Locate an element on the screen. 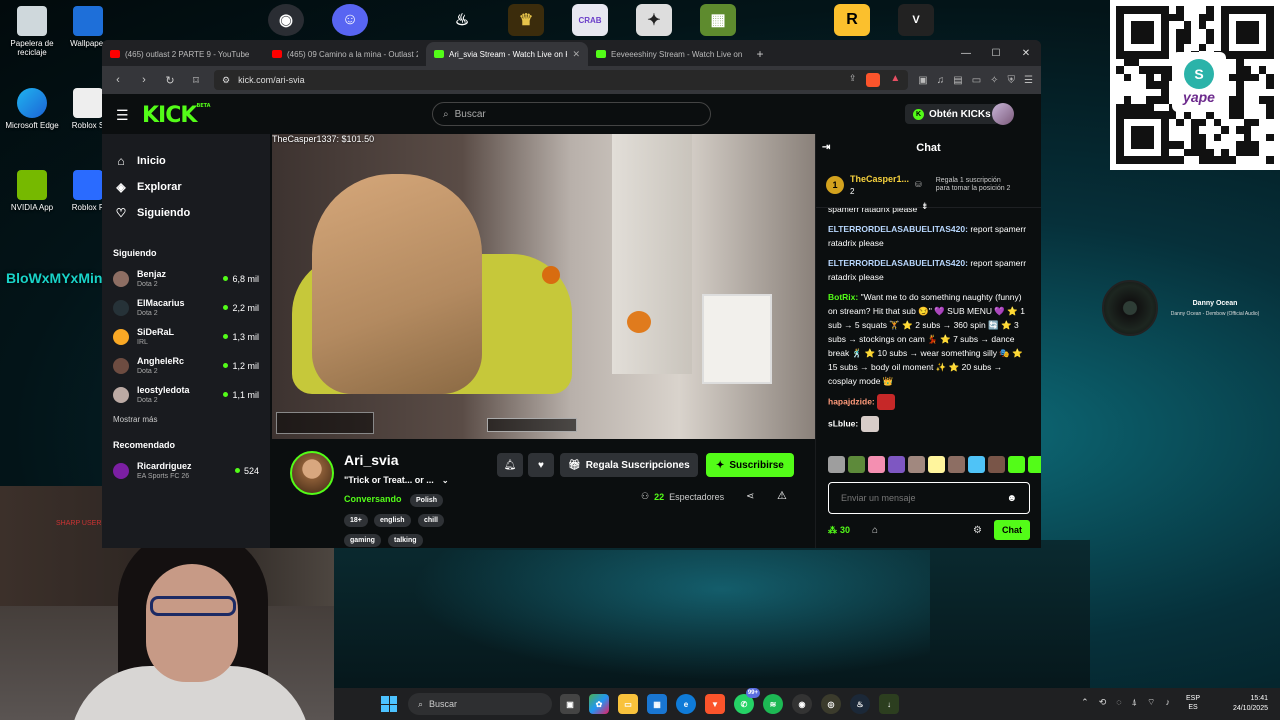  copilot-icon: ✿ is located at coordinates (599, 704).